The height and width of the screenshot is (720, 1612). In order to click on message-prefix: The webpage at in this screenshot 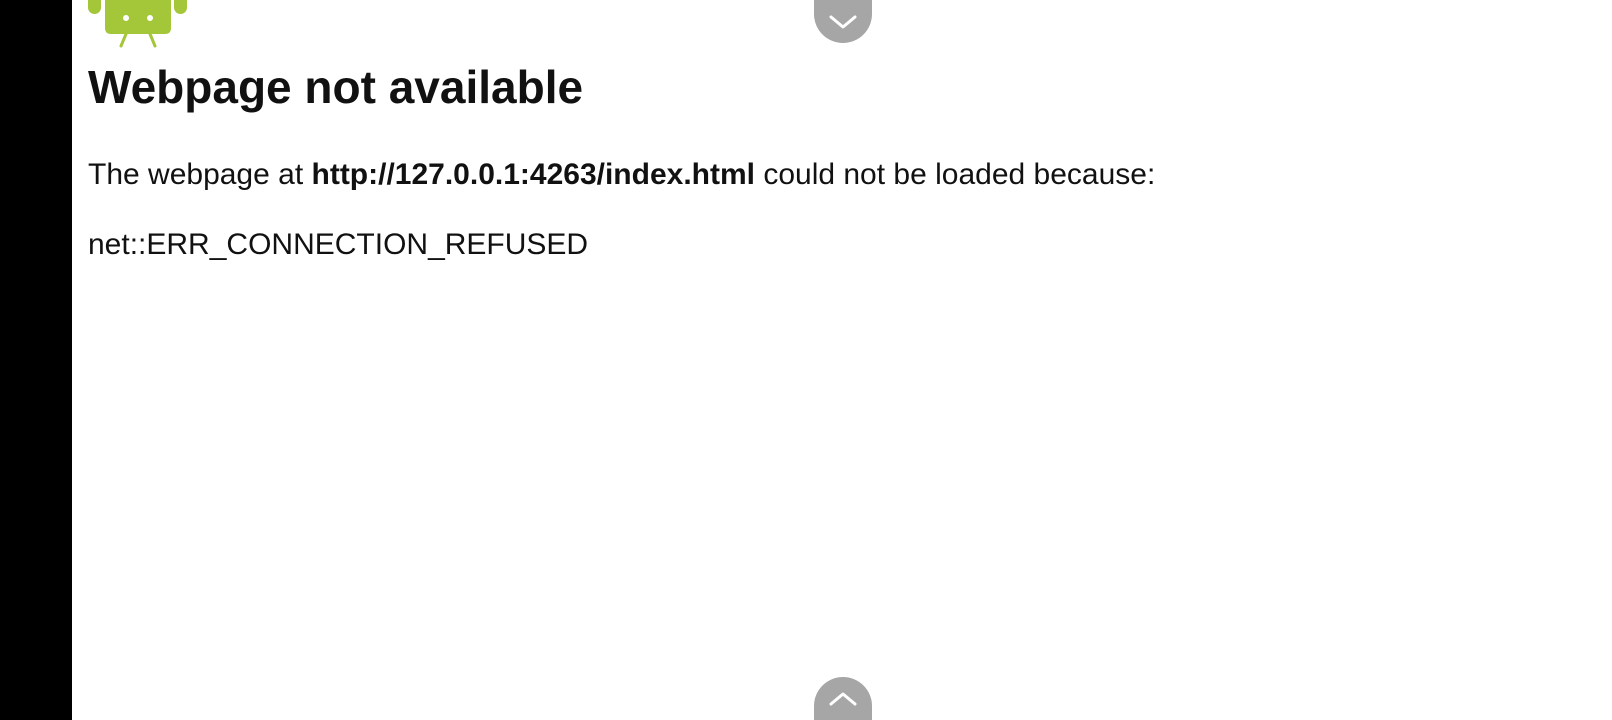, I will do `click(200, 174)`.